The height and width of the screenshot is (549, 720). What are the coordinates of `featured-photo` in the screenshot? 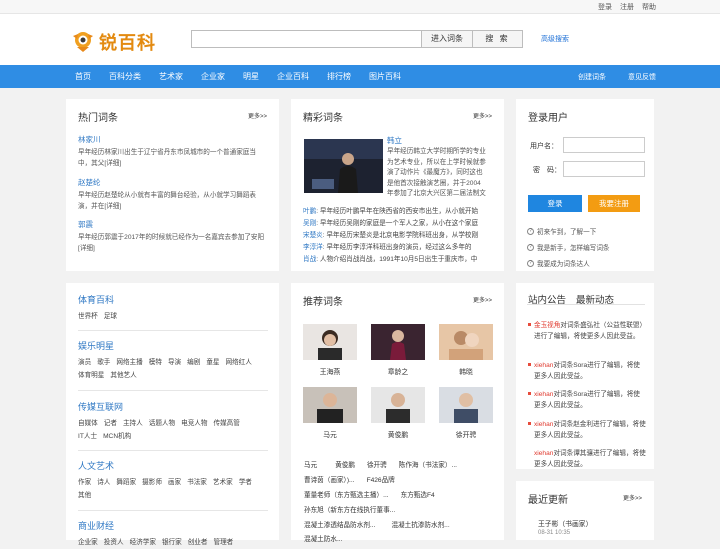 It's located at (343, 166).